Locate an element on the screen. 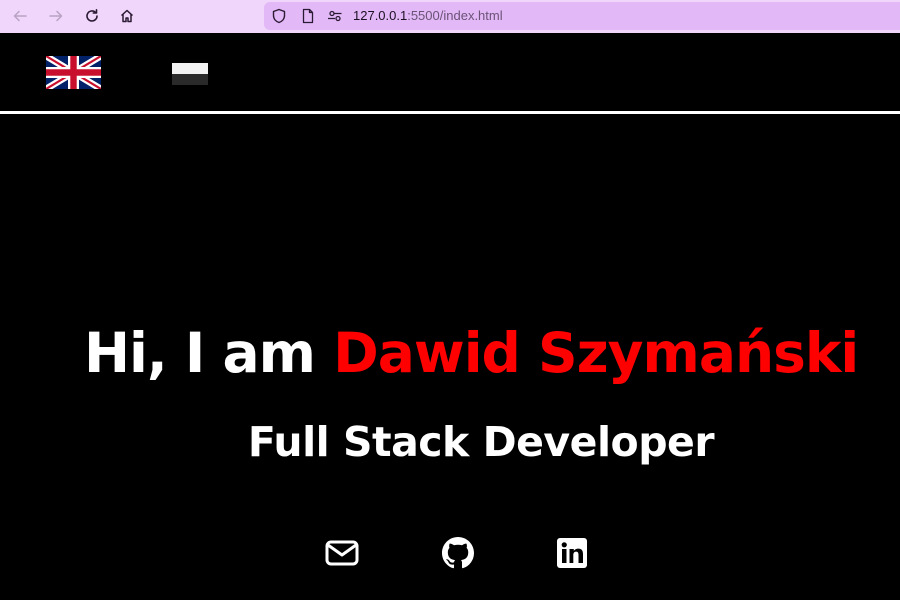  flag-stripe-dark is located at coordinates (190, 79).